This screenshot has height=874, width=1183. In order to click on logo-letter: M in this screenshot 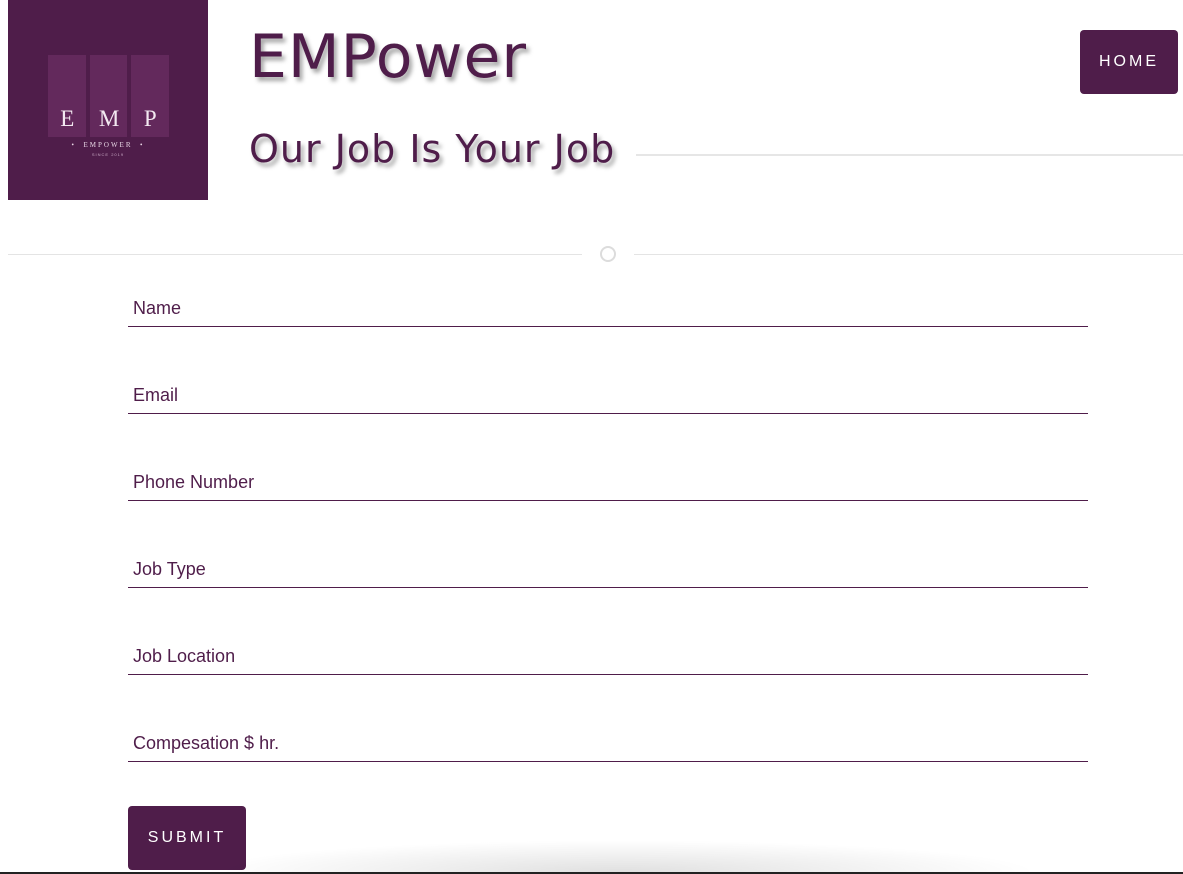, I will do `click(109, 118)`.